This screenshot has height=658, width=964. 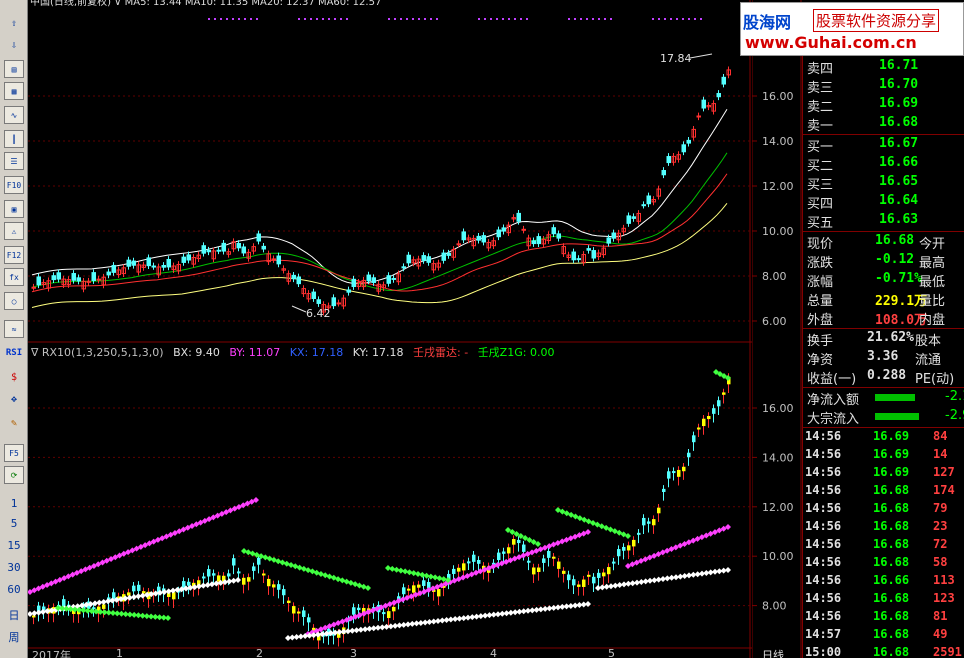 I want to click on period-1: 1, so click(x=14, y=503).